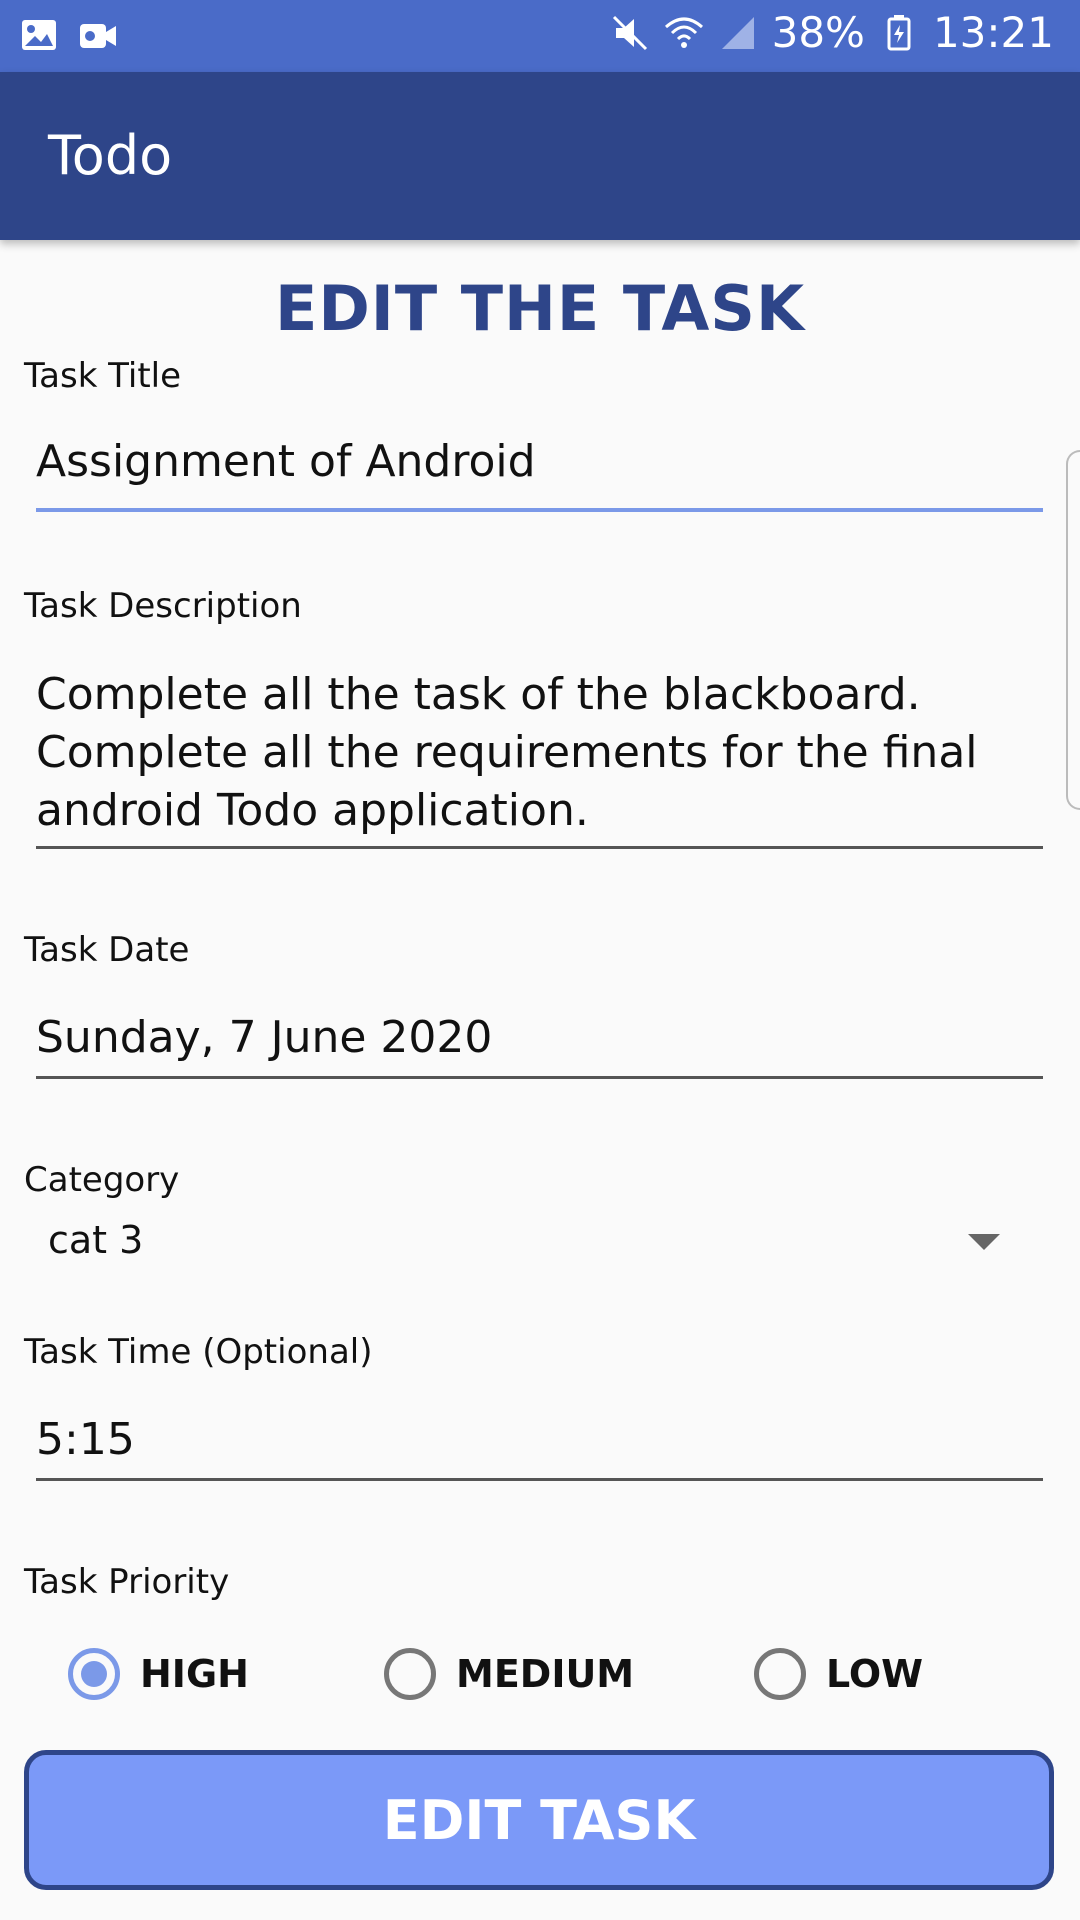 The image size is (1080, 1920). What do you see at coordinates (94, 1674) in the screenshot?
I see `radio-checked-icon` at bounding box center [94, 1674].